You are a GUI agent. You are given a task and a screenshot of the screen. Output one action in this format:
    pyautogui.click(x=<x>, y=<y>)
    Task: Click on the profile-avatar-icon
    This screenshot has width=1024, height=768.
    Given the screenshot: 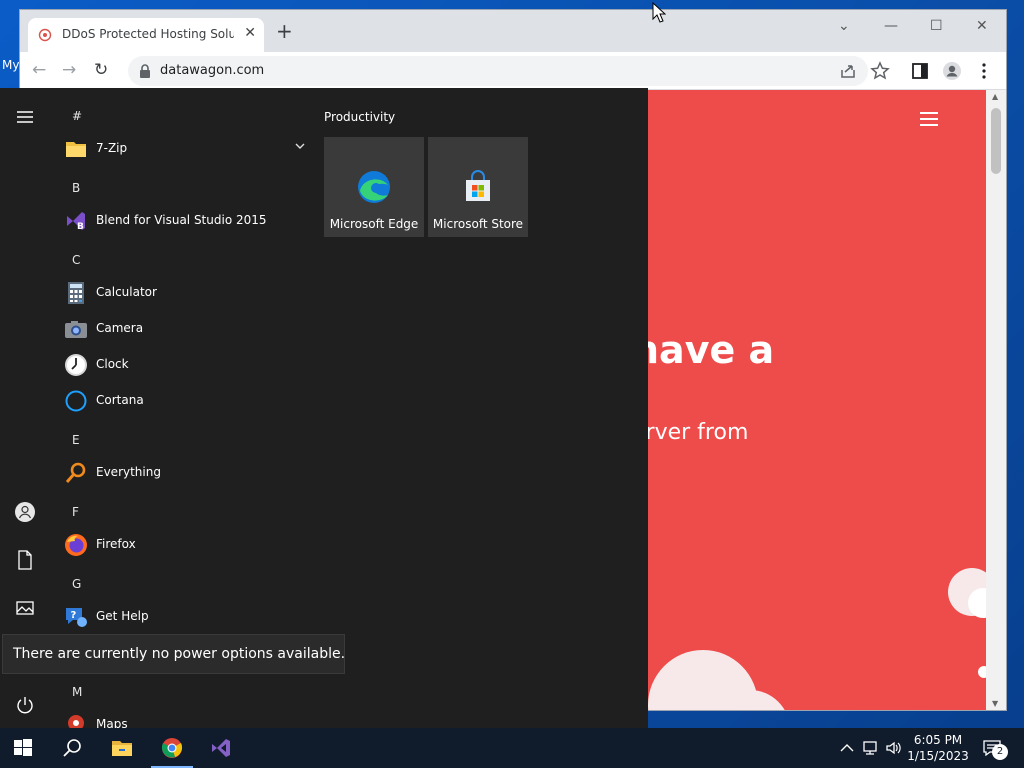 What is the action you would take?
    pyautogui.click(x=952, y=71)
    